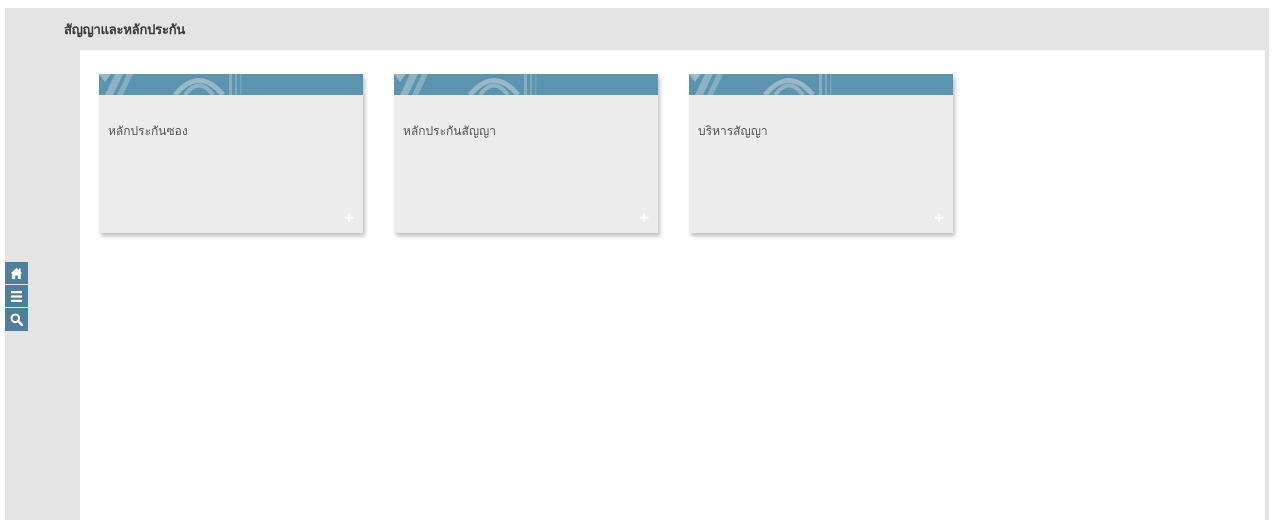 The width and height of the screenshot is (1274, 520). I want to click on search-icon, so click(16, 319).